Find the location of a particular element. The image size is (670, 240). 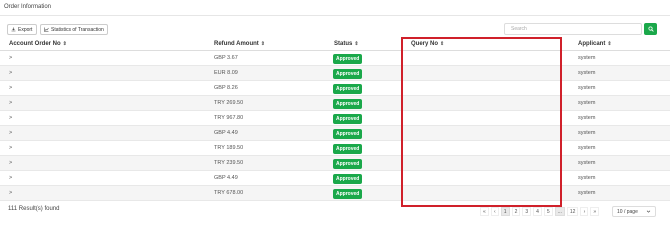

page-button-5: 5 is located at coordinates (548, 211).